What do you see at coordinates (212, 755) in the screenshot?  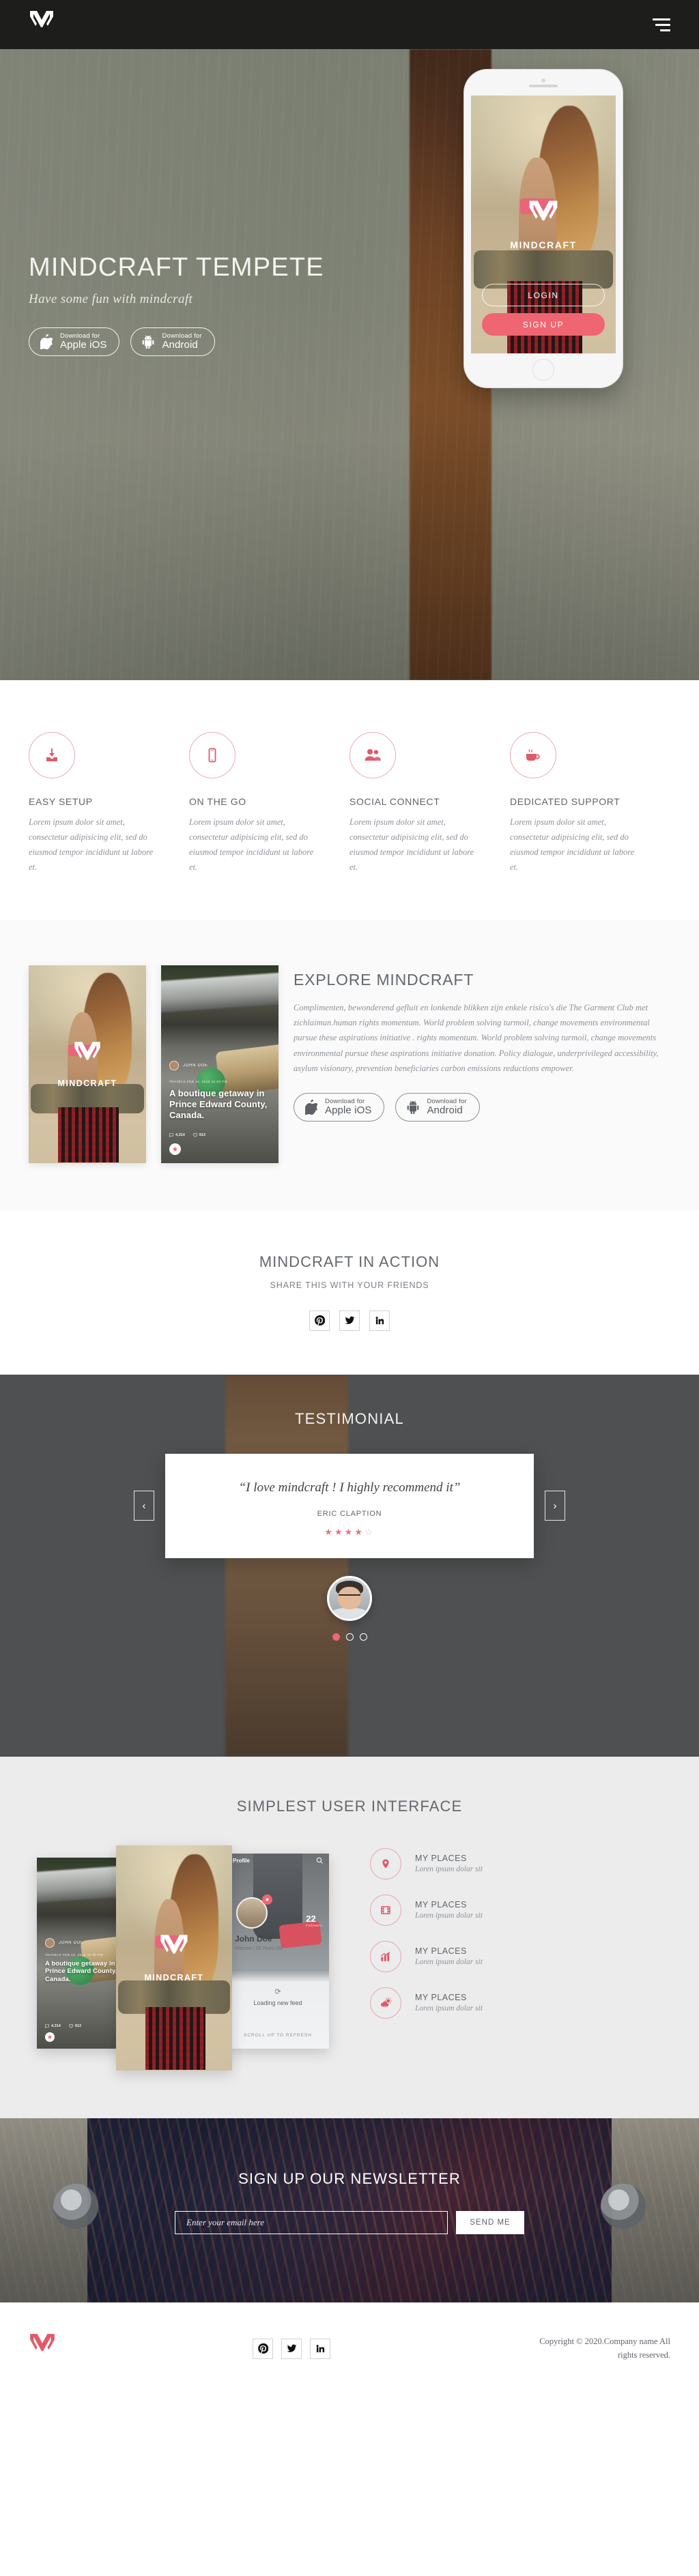 I see `mobile-icon` at bounding box center [212, 755].